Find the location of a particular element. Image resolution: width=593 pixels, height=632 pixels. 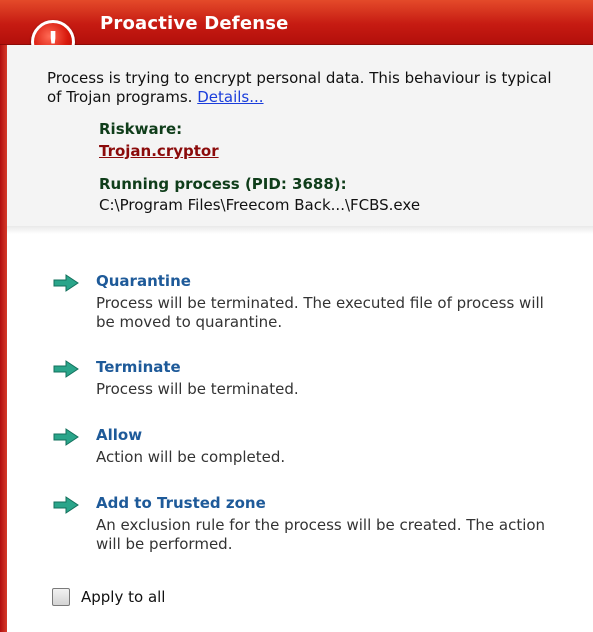

riskware-label: Riskware: is located at coordinates (141, 129).